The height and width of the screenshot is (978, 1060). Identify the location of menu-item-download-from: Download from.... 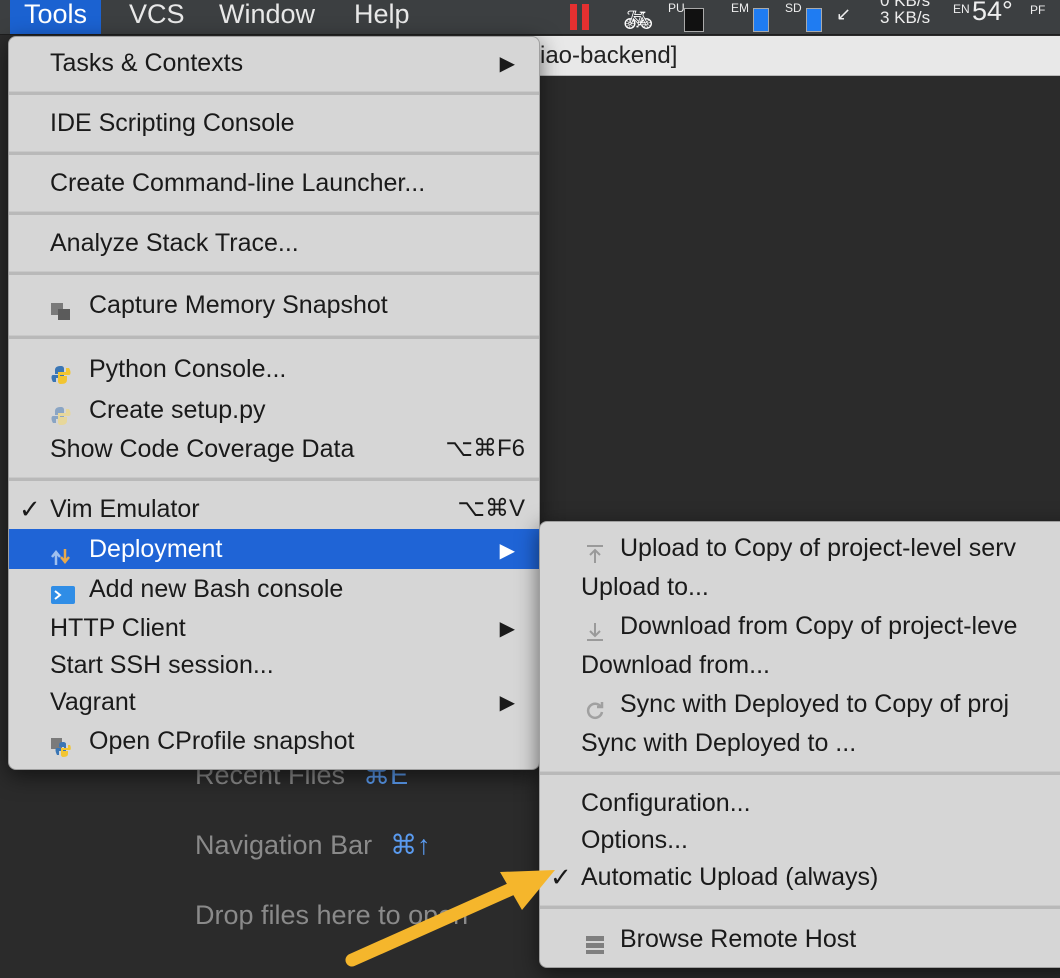
(800, 665).